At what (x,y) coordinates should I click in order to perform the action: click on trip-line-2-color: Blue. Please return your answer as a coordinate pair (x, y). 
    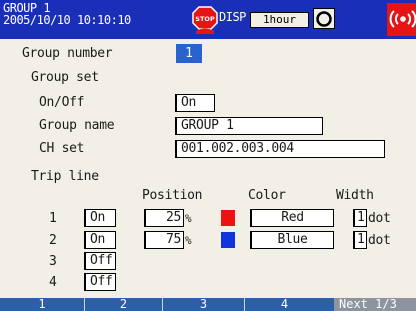
    Looking at the image, I should click on (292, 240).